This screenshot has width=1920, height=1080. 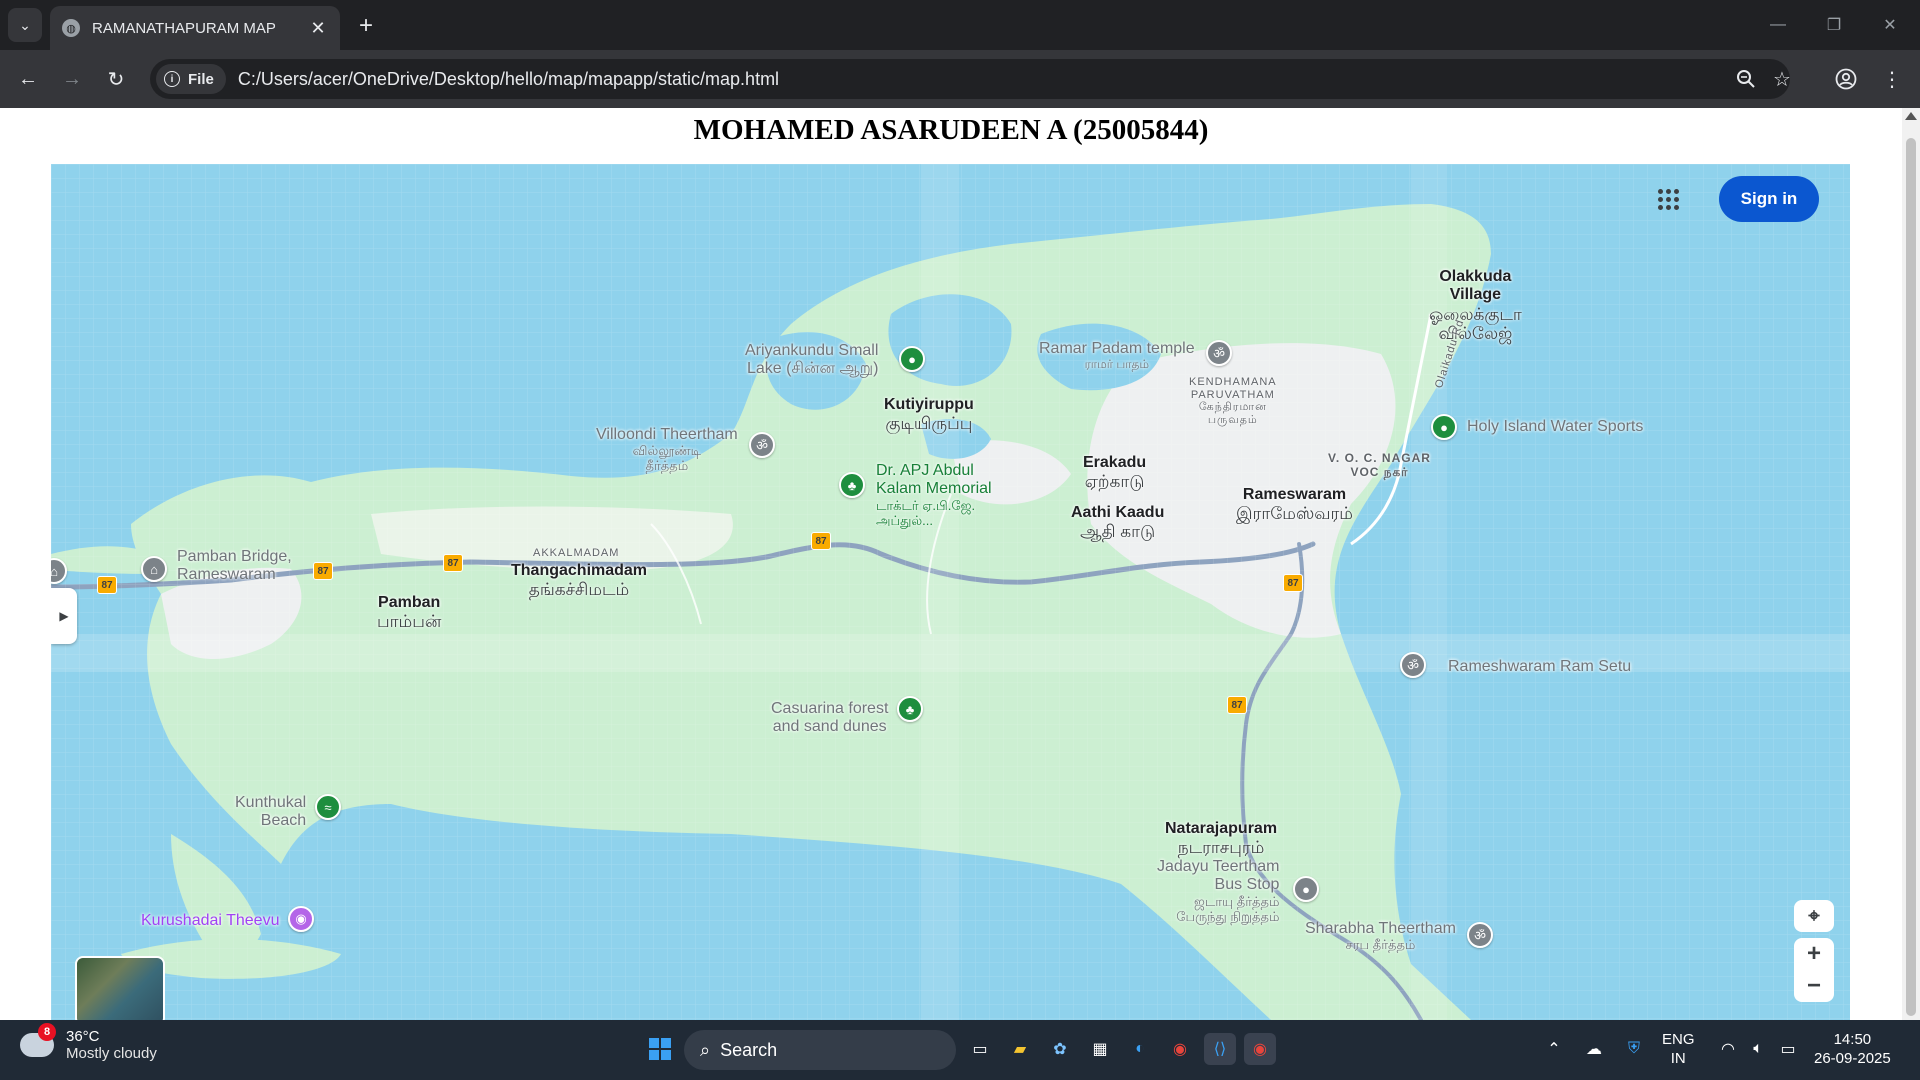 I want to click on page-title: MOHAMED ASARUDEEN A (25005844), so click(x=951, y=130).